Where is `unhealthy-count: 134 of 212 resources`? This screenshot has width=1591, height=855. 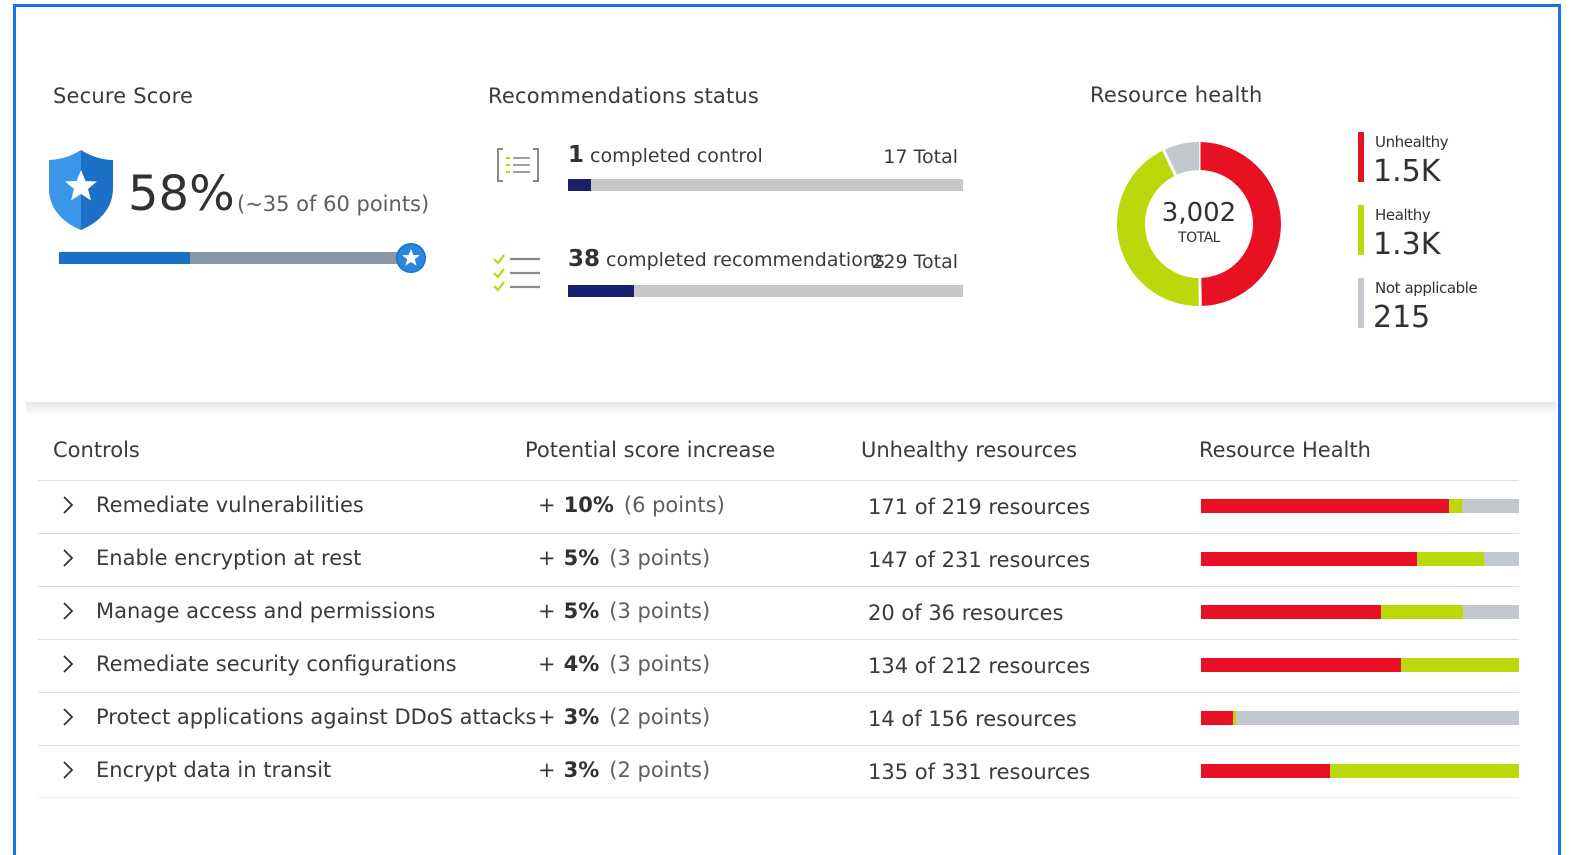 unhealthy-count: 134 of 212 resources is located at coordinates (979, 666).